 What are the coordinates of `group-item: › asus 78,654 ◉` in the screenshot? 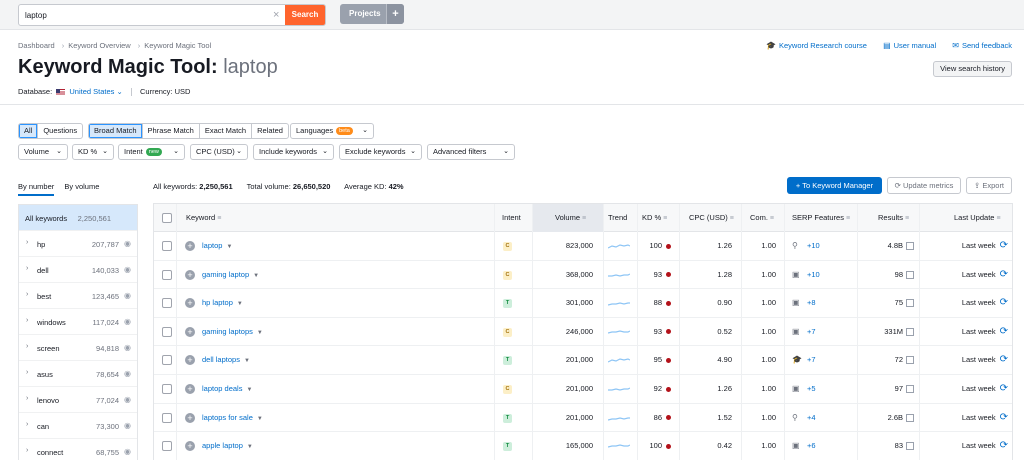 It's located at (78, 374).